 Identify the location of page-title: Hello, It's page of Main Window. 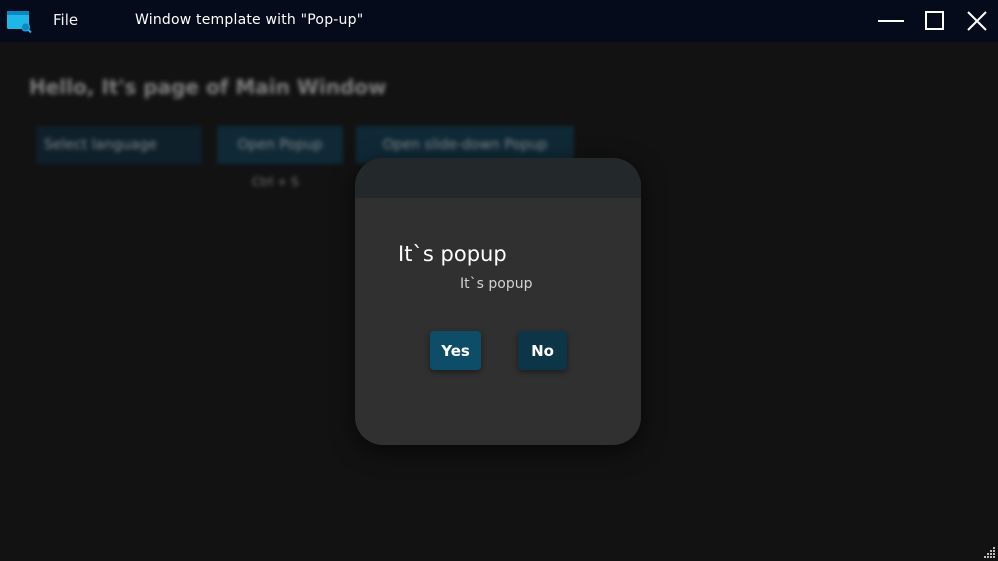
(208, 87).